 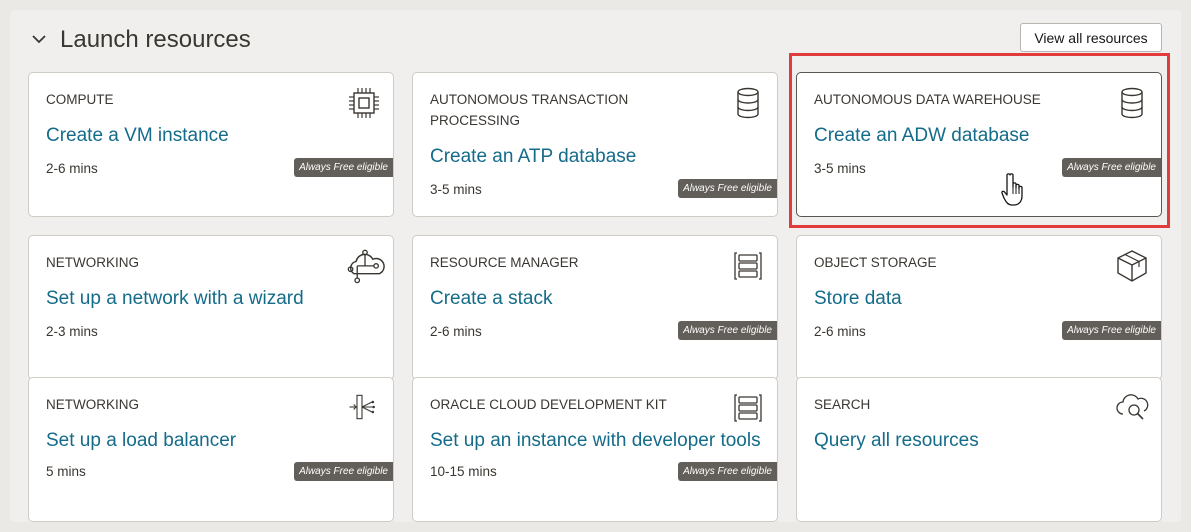 I want to click on card-link: Create an ATP database, so click(x=533, y=157).